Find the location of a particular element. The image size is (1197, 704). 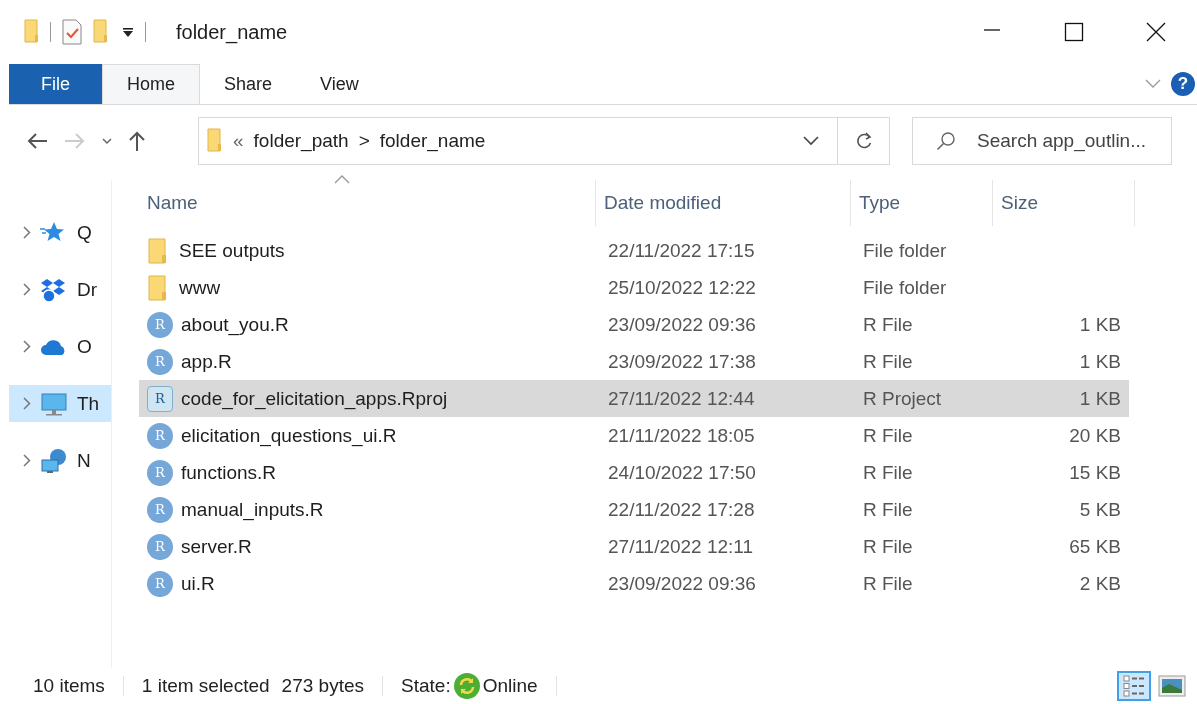

file-row: R ui.R 23/09/2022 09:36 R File 2 KB is located at coordinates (634, 583).